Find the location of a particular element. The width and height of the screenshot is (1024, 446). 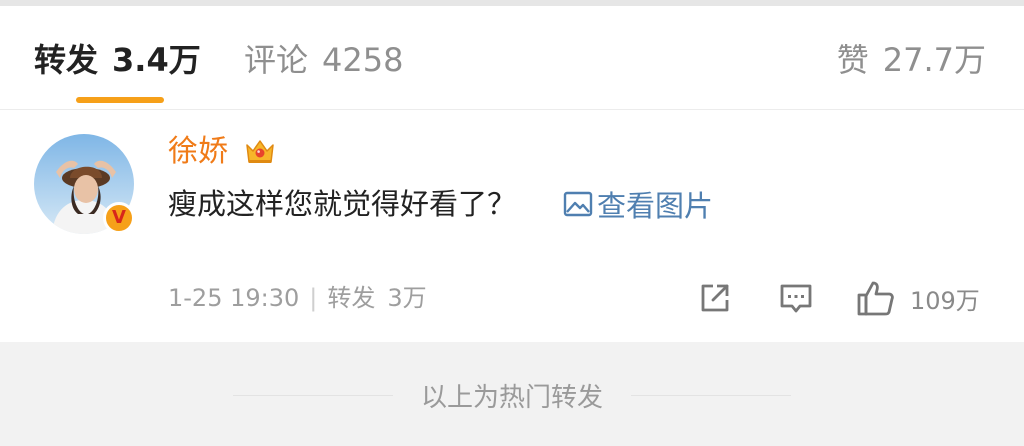

like-button: 109万 is located at coordinates (918, 298).